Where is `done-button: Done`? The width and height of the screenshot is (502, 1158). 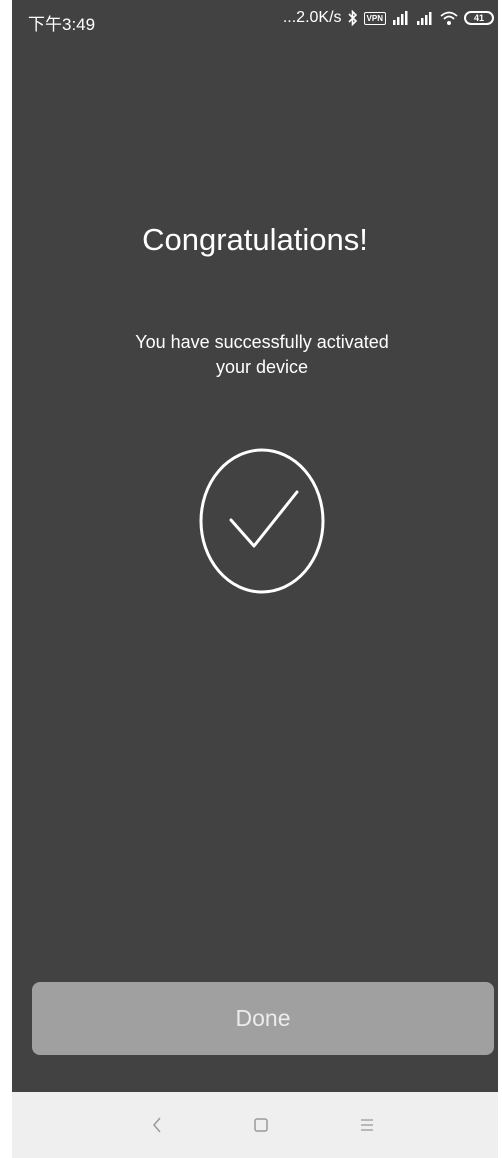 done-button: Done is located at coordinates (263, 1018).